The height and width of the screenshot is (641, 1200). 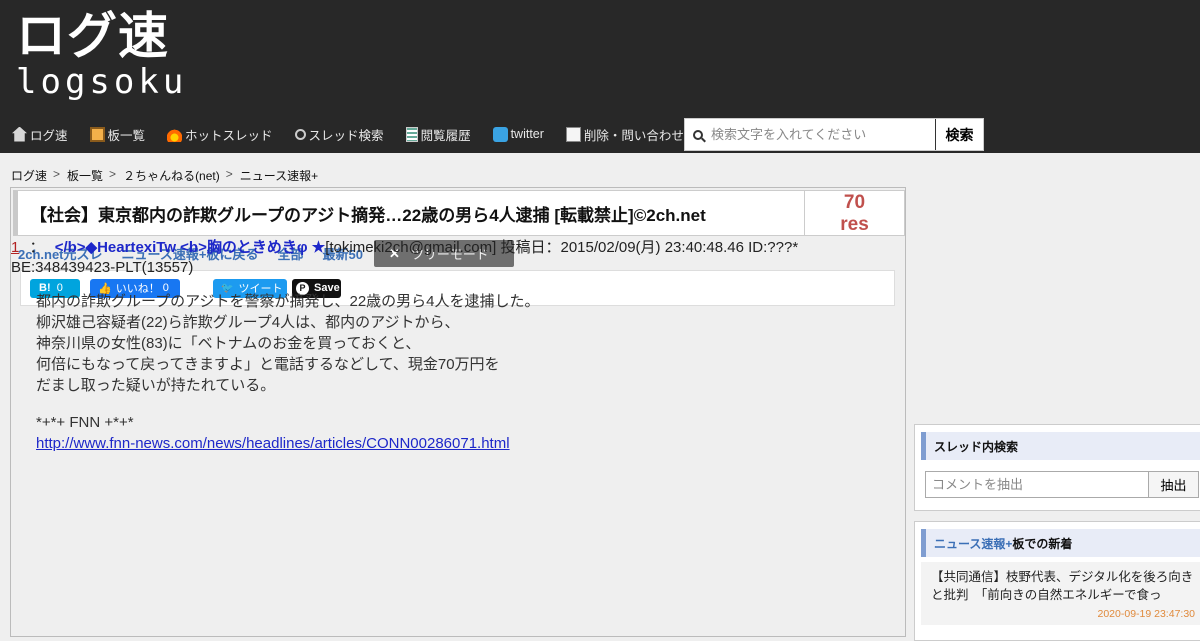 I want to click on breadcrumb-item: 板一覧, so click(x=85, y=175).